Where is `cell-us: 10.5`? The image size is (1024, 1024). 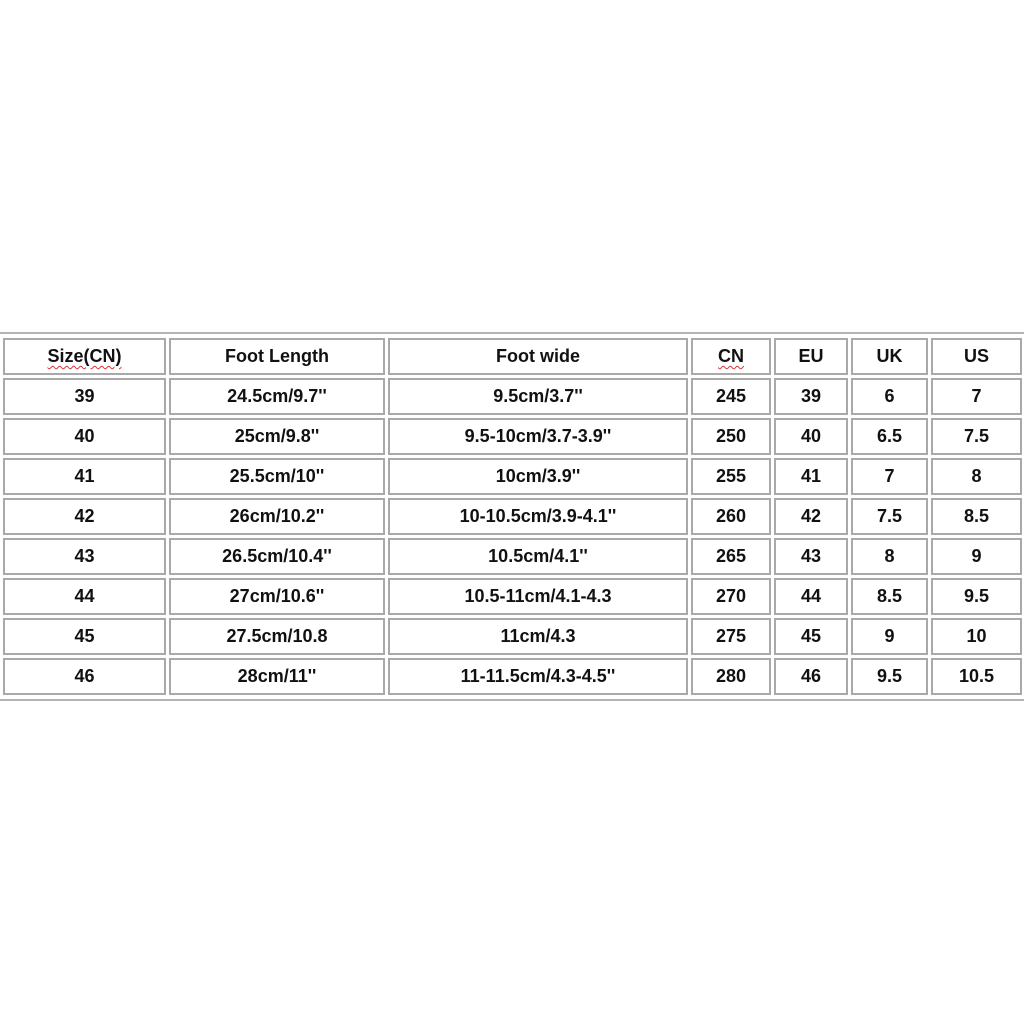
cell-us: 10.5 is located at coordinates (976, 676).